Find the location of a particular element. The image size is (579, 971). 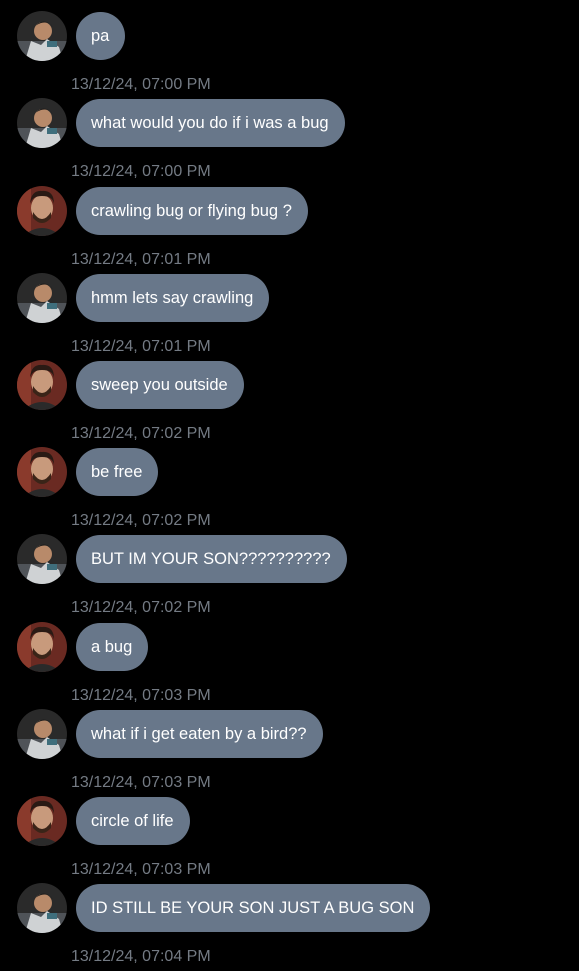

message-row: pa 13/12/24, 07:00 PM is located at coordinates (289, 55).